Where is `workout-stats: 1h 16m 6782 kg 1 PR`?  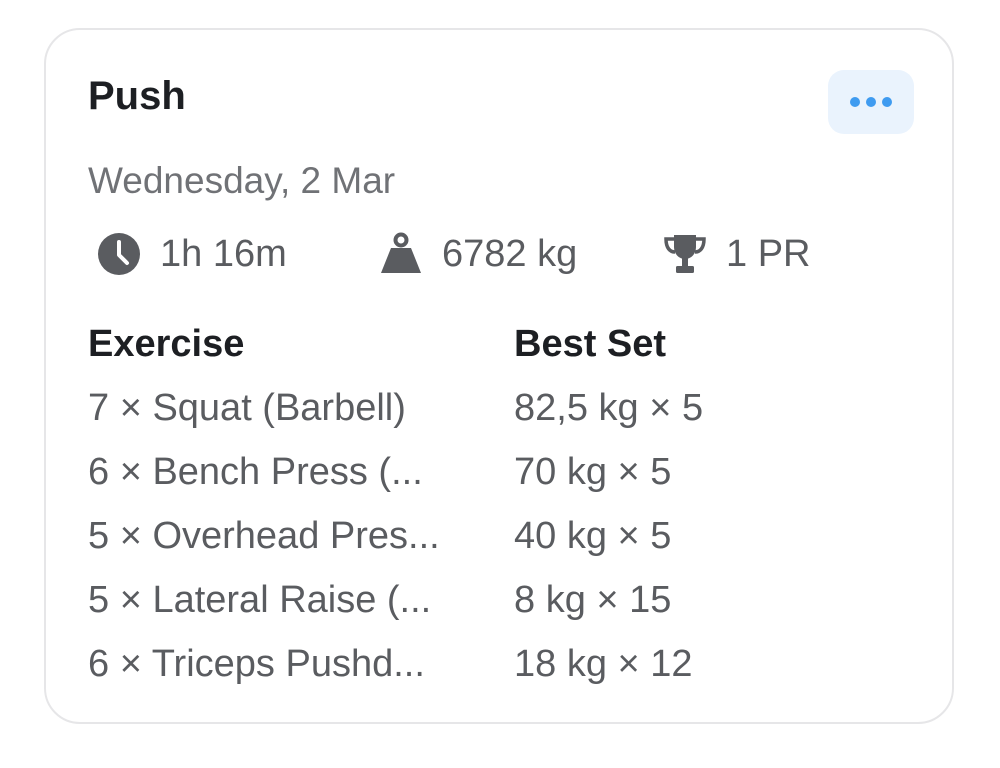
workout-stats: 1h 16m 6782 kg 1 PR is located at coordinates (506, 254).